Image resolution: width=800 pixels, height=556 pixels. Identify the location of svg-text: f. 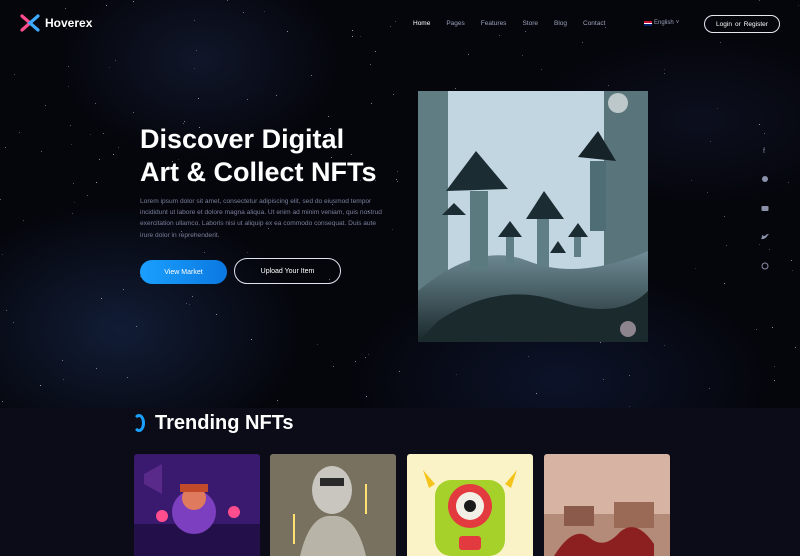
(764, 151).